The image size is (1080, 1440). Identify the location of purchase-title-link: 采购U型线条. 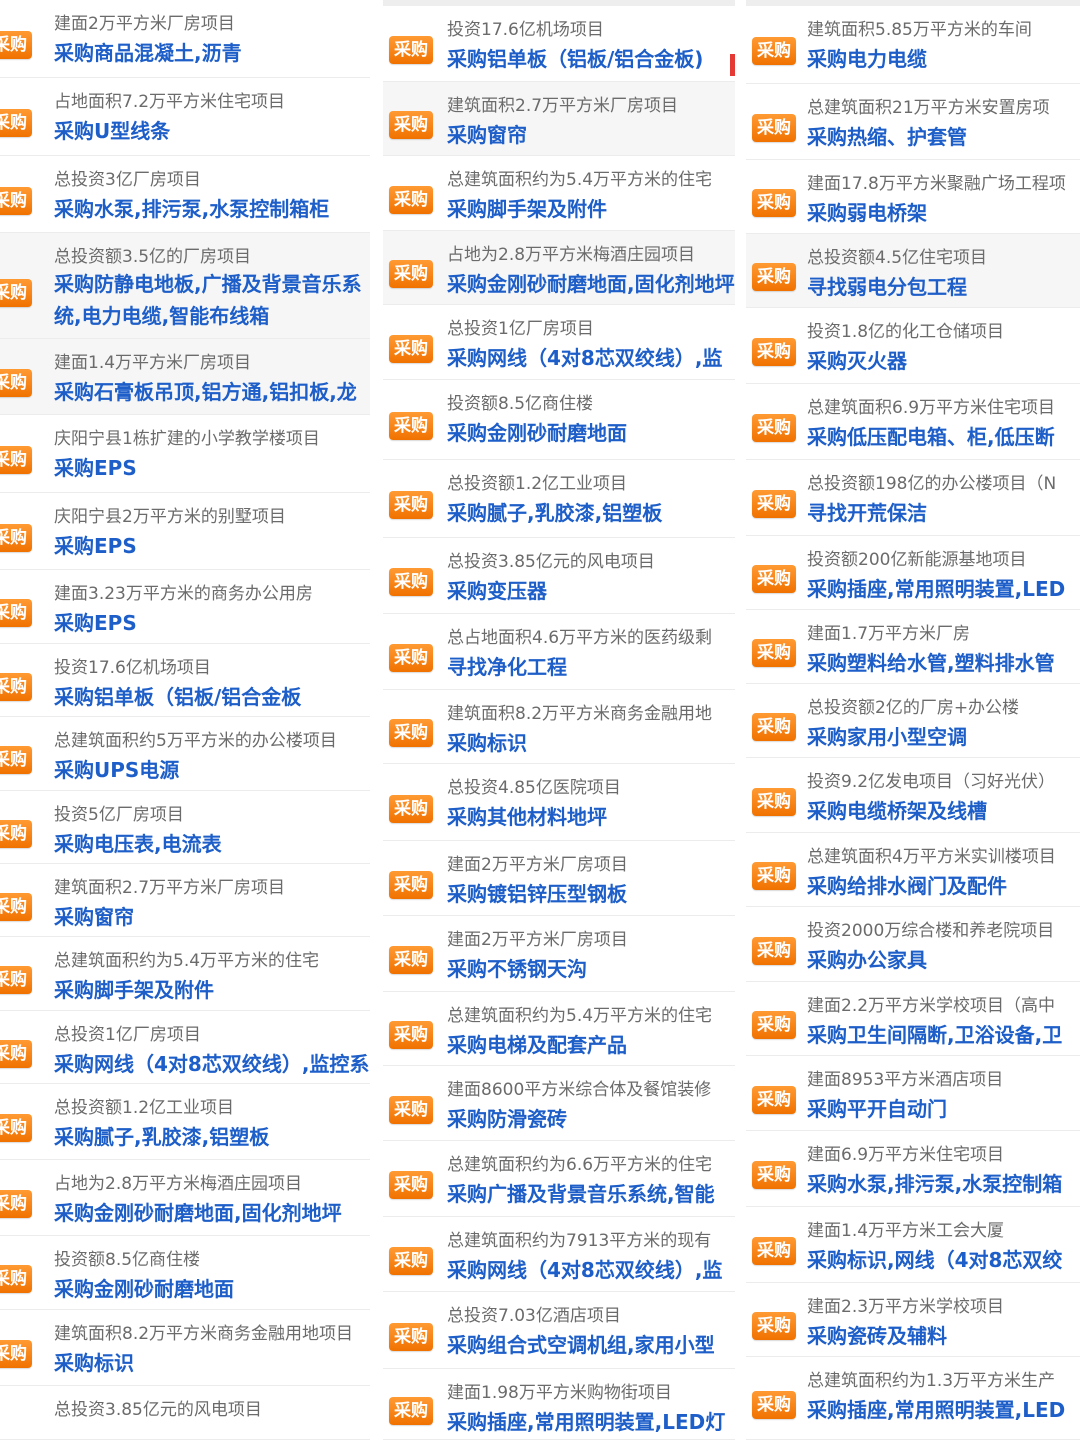
(112, 129).